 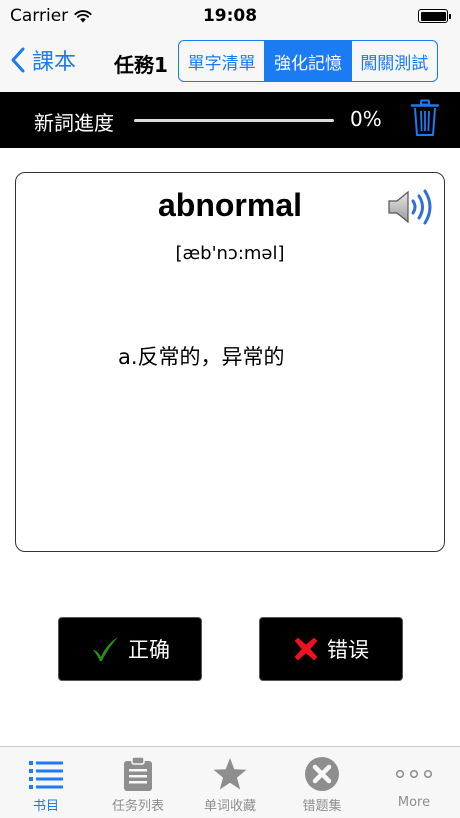 I want to click on tab-label: 书目, so click(x=45, y=806).